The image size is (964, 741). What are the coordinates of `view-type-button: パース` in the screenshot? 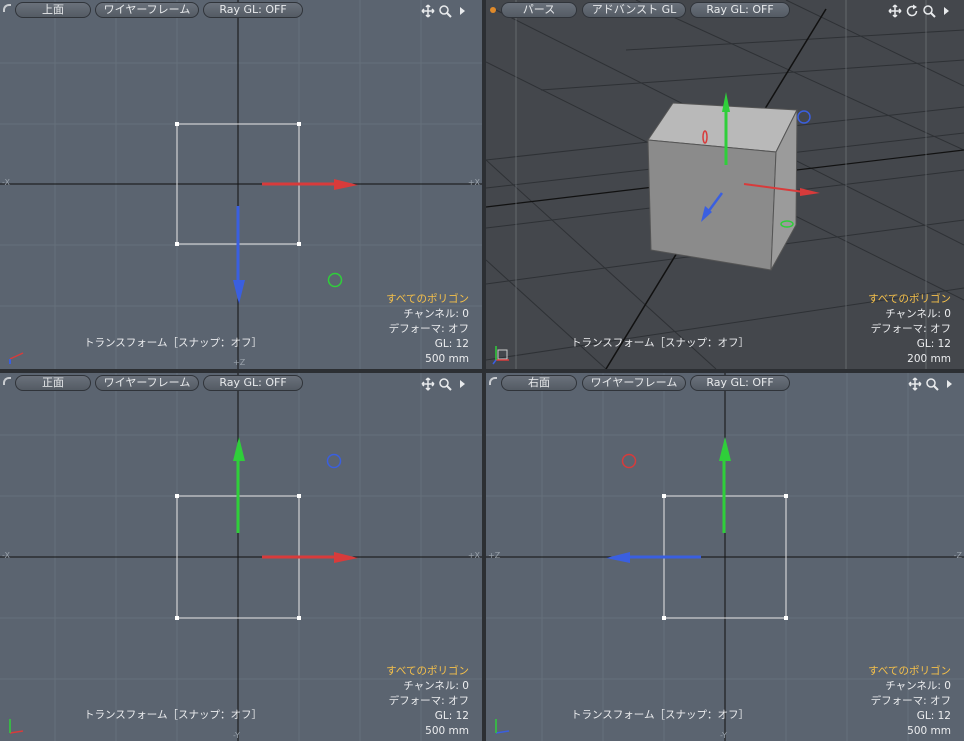 It's located at (539, 10).